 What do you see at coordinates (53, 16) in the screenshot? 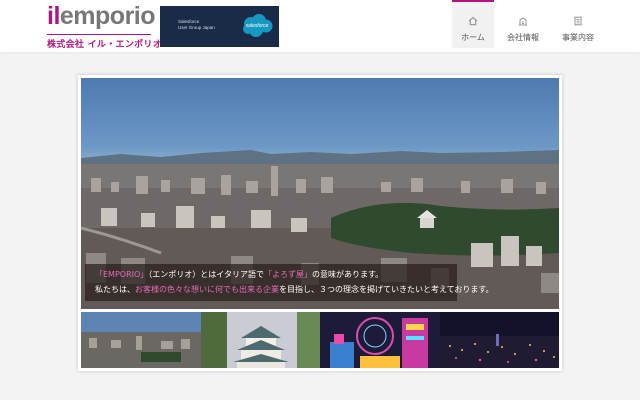
I see `logo-prefix: il` at bounding box center [53, 16].